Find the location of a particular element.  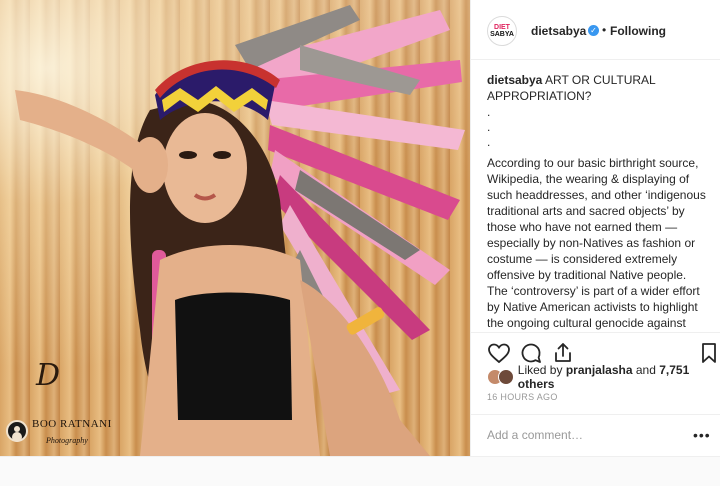

likes-prefix: Liked by is located at coordinates (541, 370).